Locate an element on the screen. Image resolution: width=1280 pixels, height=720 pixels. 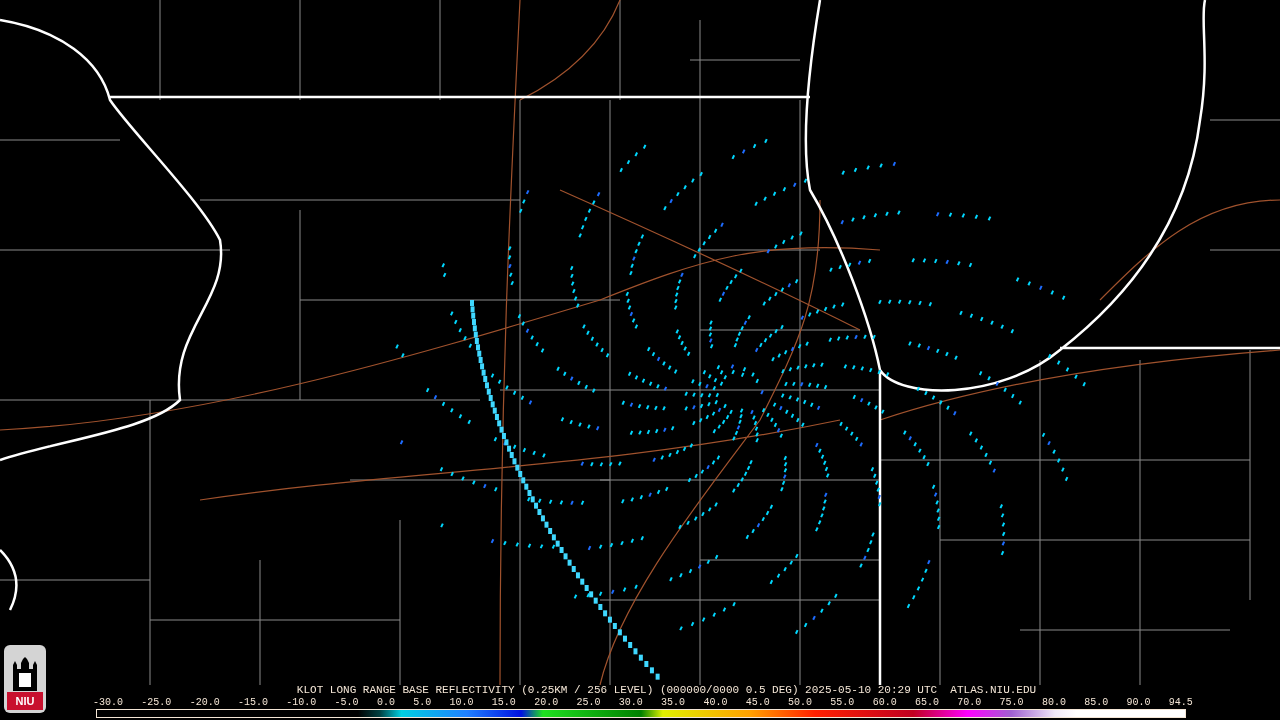
scale-label: -25.0 is located at coordinates (156, 702).